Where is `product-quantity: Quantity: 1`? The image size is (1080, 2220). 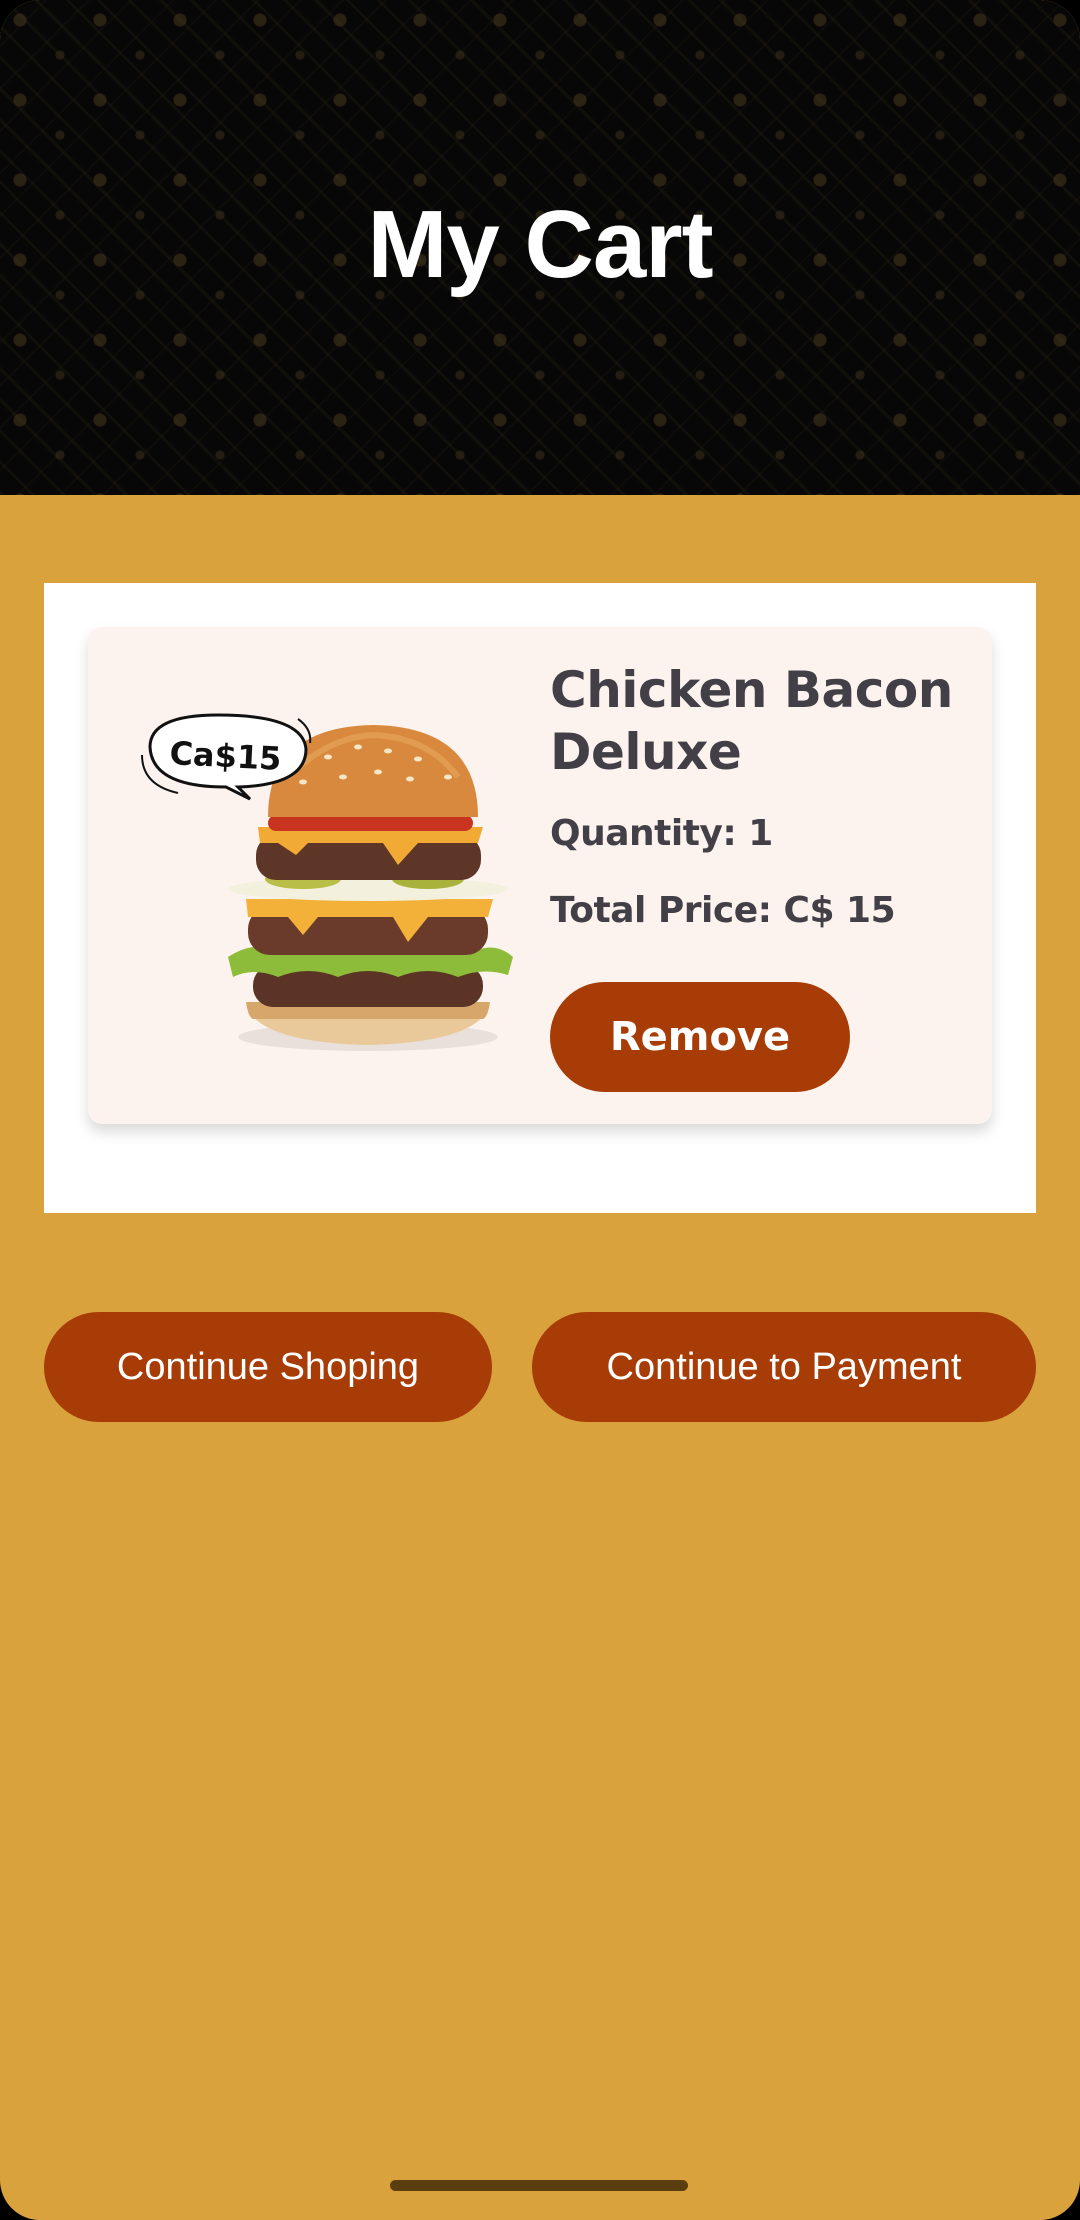 product-quantity: Quantity: 1 is located at coordinates (661, 833).